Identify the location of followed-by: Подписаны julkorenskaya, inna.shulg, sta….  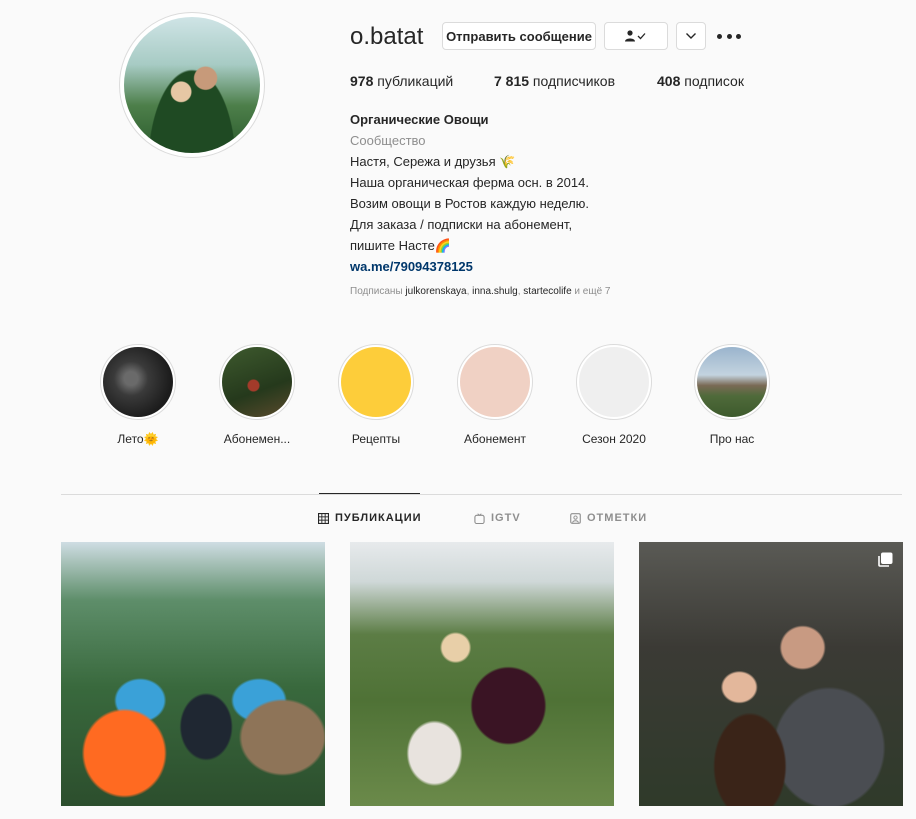
(480, 291).